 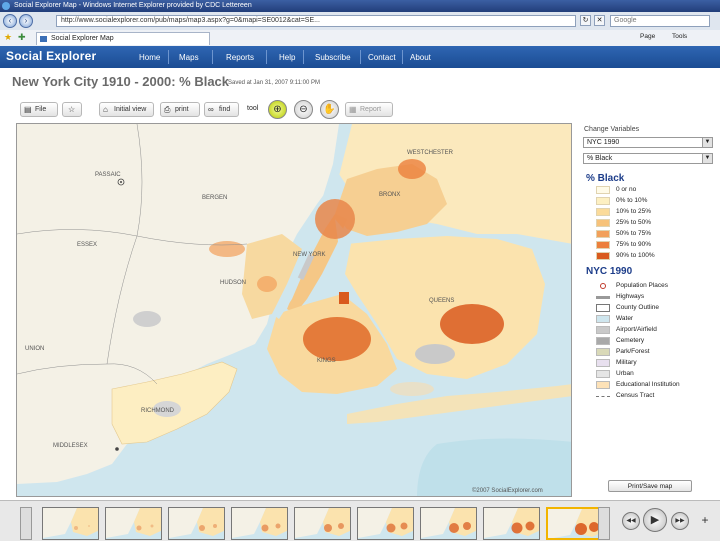 I want to click on print-button: ⎙ print, so click(x=180, y=109).